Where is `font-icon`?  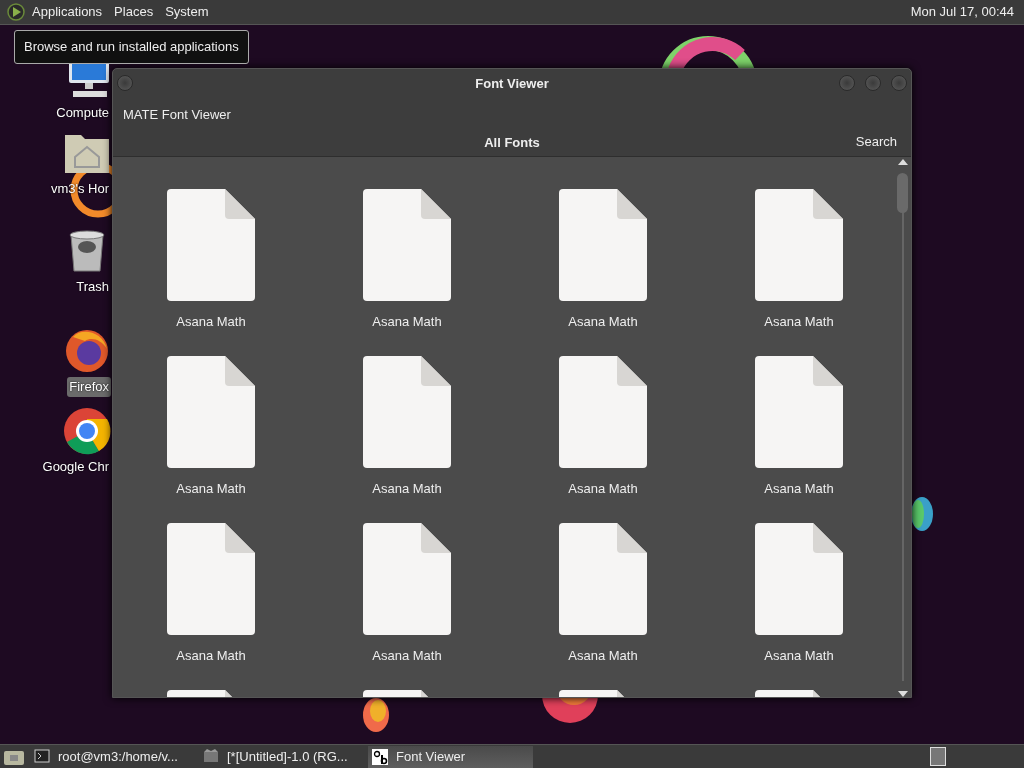
font-icon is located at coordinates (380, 756).